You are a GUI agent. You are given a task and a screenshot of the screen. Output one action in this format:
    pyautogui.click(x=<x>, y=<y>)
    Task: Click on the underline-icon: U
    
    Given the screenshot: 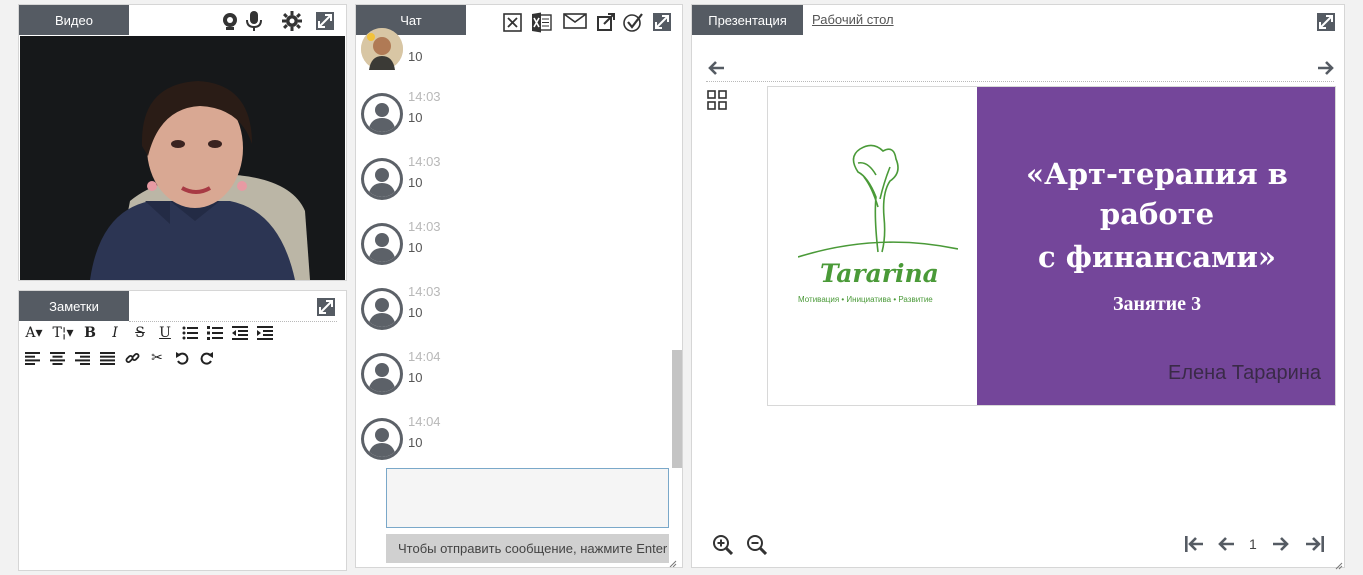 What is the action you would take?
    pyautogui.click(x=165, y=333)
    